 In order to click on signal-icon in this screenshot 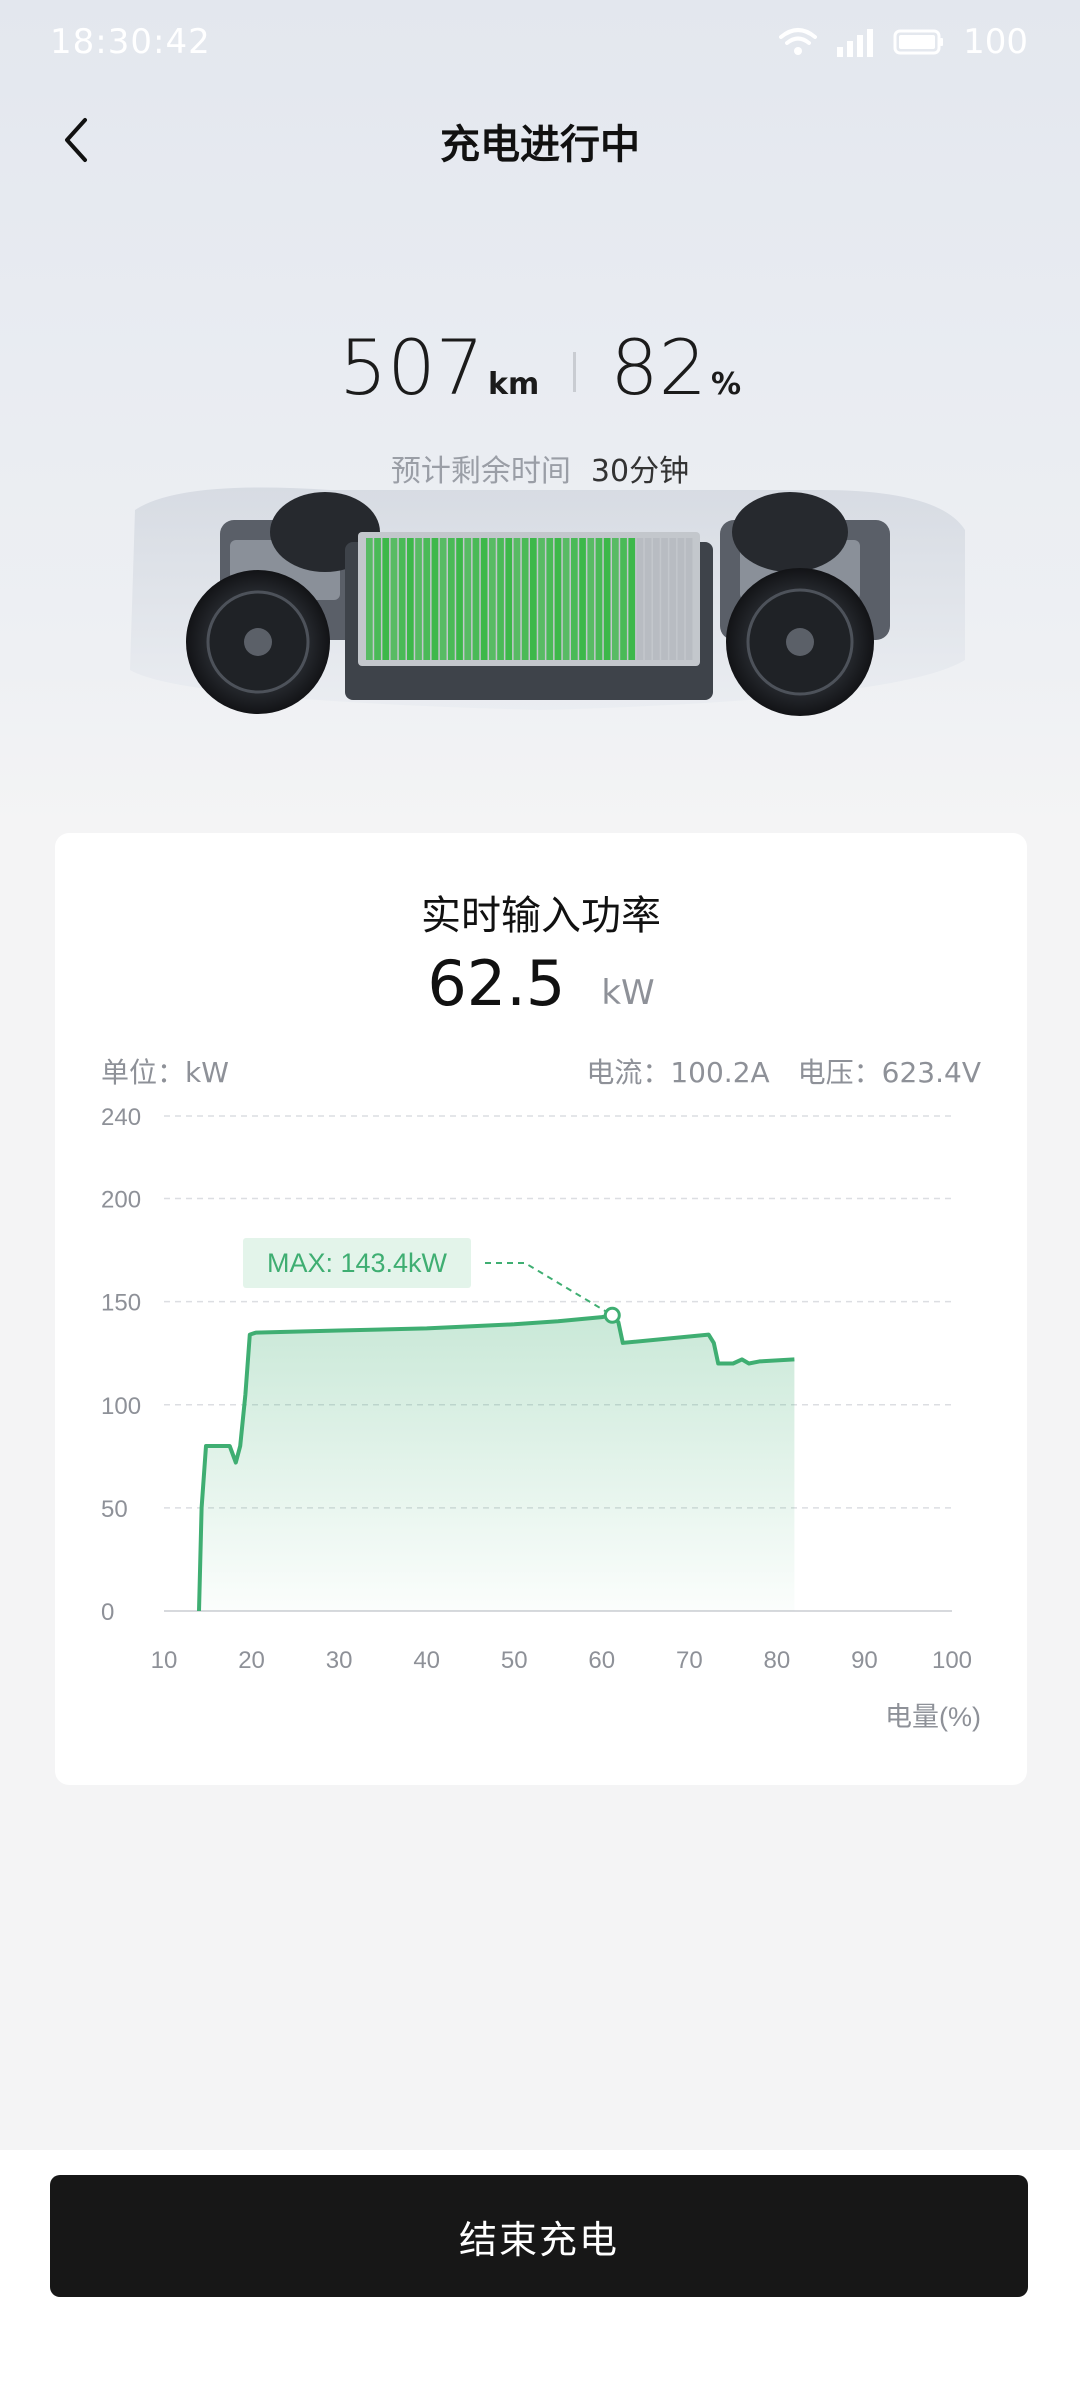, I will do `click(855, 42)`.